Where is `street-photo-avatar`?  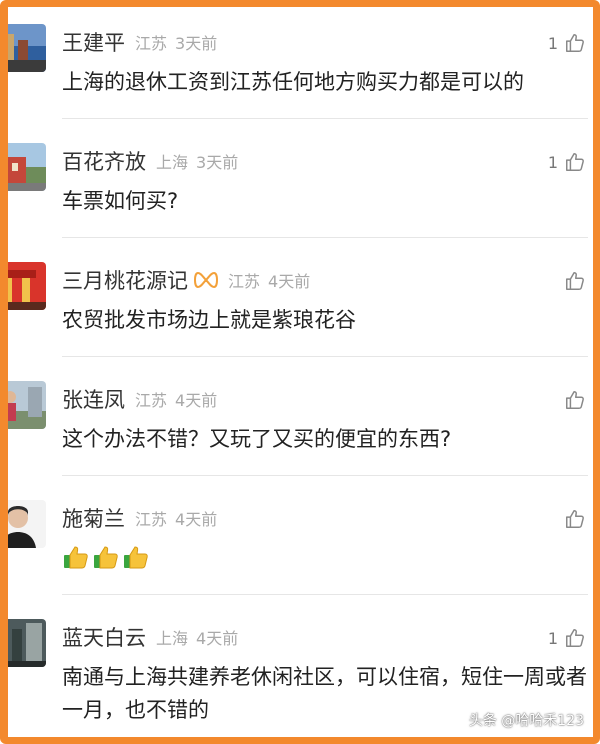
street-photo-avatar is located at coordinates (23, 643).